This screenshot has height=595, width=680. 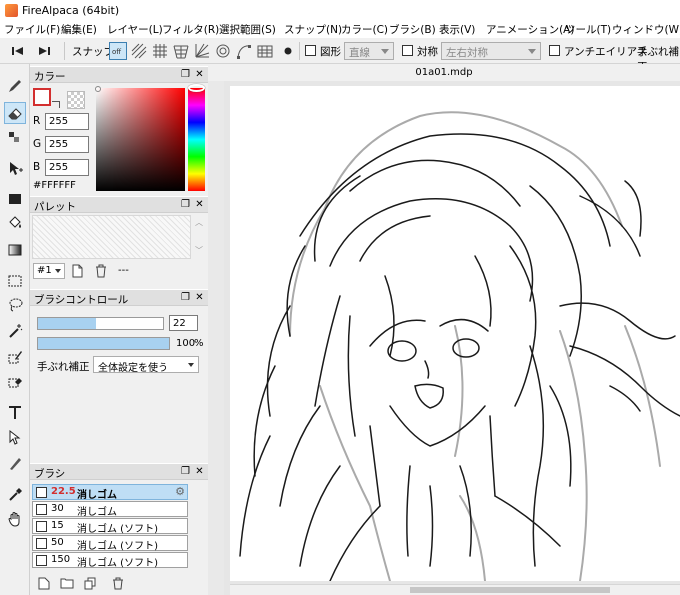 I want to click on saturation-value-picker, so click(x=140, y=139).